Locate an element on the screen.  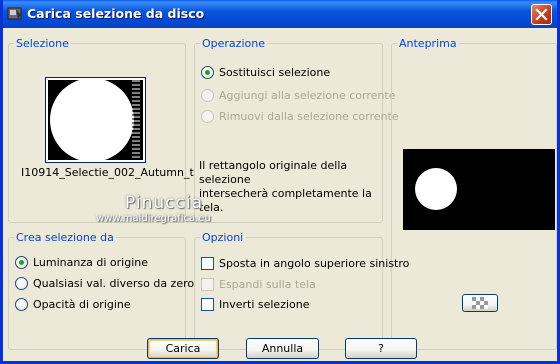
checkbox-expand-canvas: Espandi sulla tela is located at coordinates (258, 284).